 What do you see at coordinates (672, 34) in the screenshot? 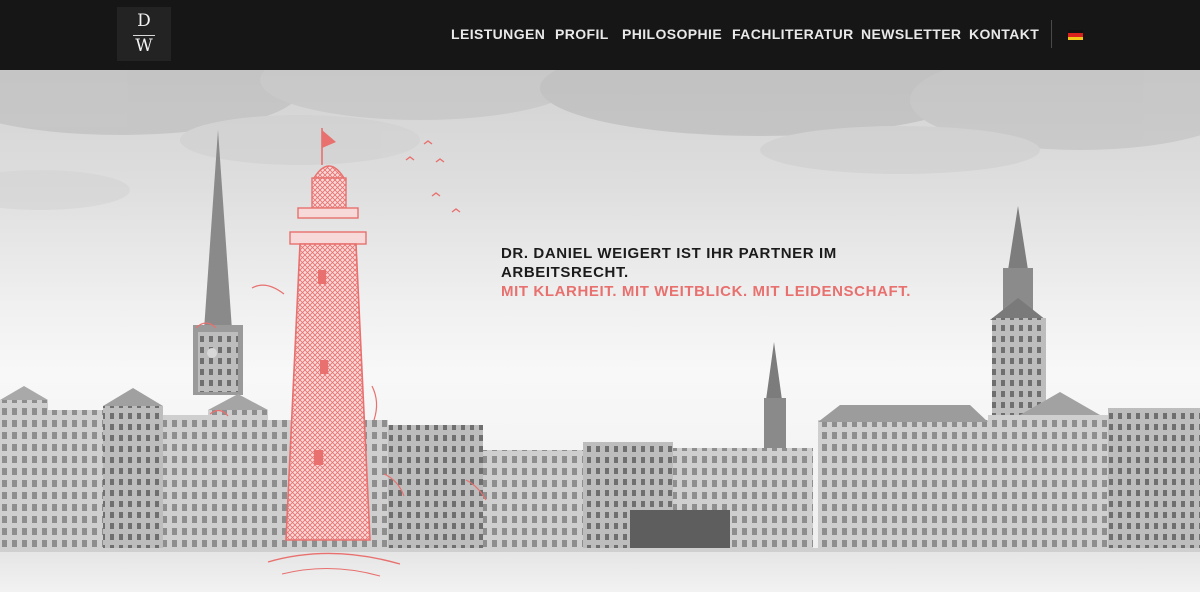
I see `nav-item-philosophie: PHILOSOPHIE` at bounding box center [672, 34].